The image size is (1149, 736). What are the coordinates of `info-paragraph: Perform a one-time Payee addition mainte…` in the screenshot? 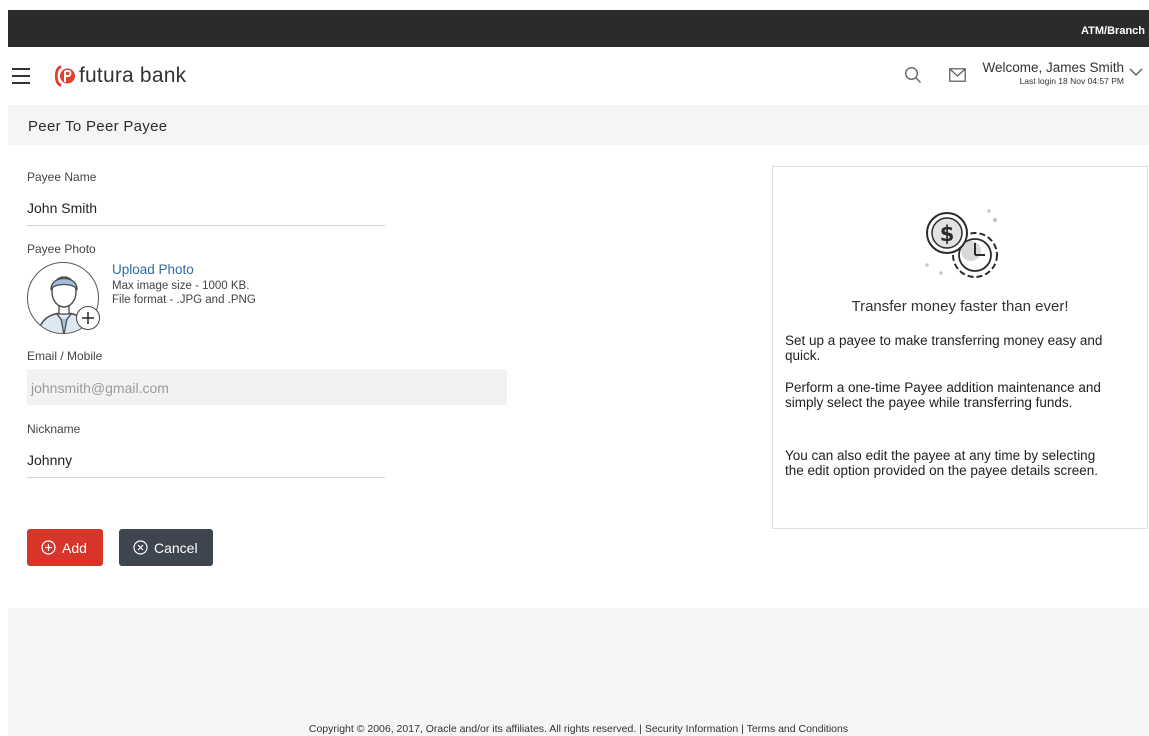 It's located at (943, 395).